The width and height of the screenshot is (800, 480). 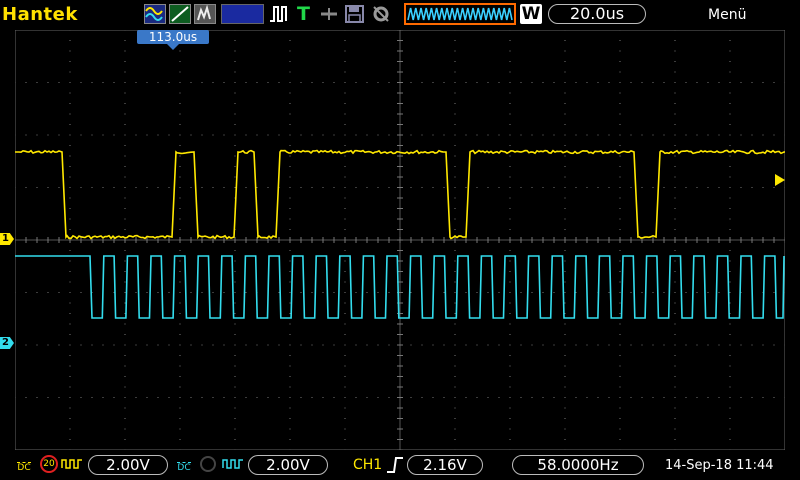 I want to click on menu-button: Menü, so click(x=727, y=15).